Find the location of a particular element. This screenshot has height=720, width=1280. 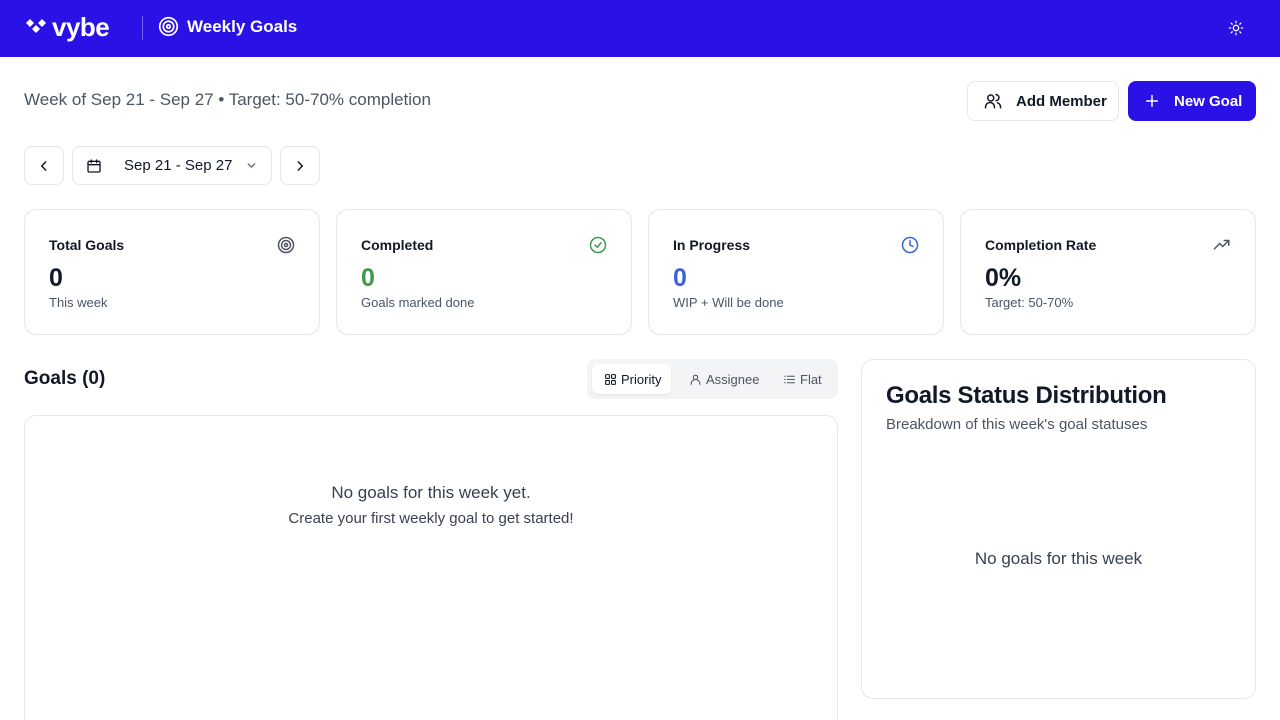

add-member-button: Add Member is located at coordinates (1043, 101).